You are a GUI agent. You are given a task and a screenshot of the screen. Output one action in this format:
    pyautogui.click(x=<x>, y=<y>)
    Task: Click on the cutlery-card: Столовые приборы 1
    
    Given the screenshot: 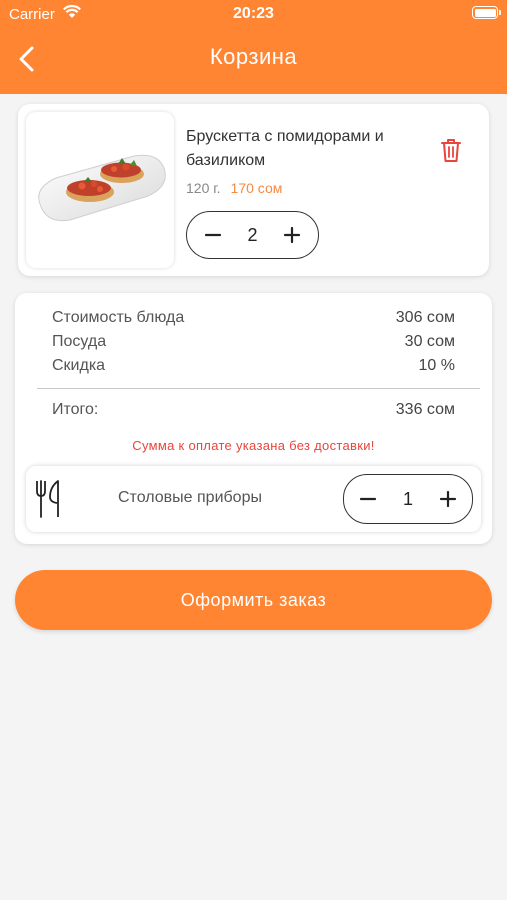 What is the action you would take?
    pyautogui.click(x=253, y=499)
    